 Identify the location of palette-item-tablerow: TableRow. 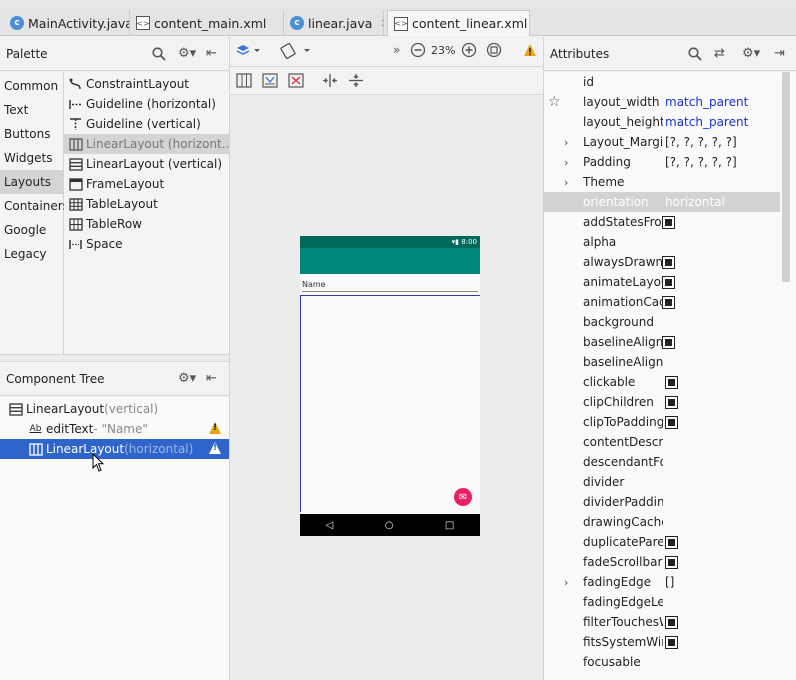
(146, 224).